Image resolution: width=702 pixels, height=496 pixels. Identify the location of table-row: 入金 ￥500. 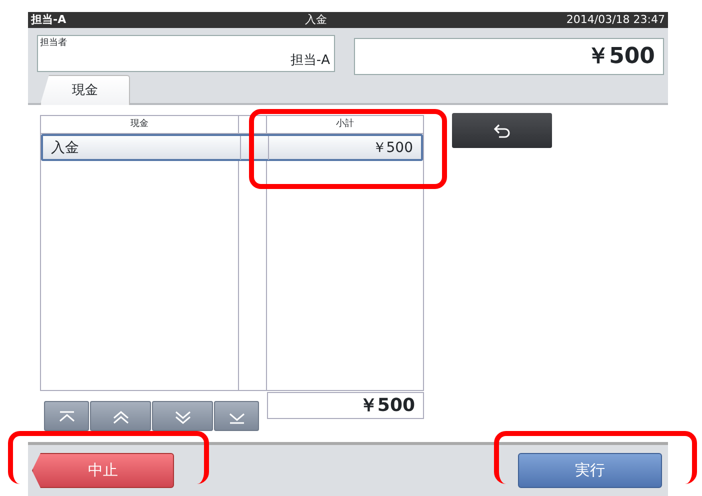
(232, 147).